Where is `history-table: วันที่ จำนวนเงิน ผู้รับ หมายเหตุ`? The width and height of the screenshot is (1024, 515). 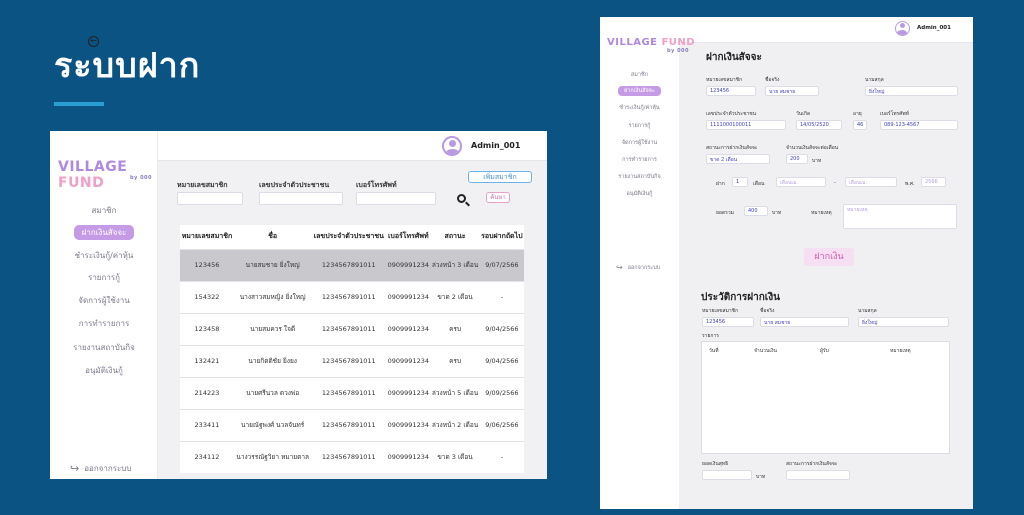
history-table: วันที่ จำนวนเงิน ผู้รับ หมายเหตุ is located at coordinates (825, 397).